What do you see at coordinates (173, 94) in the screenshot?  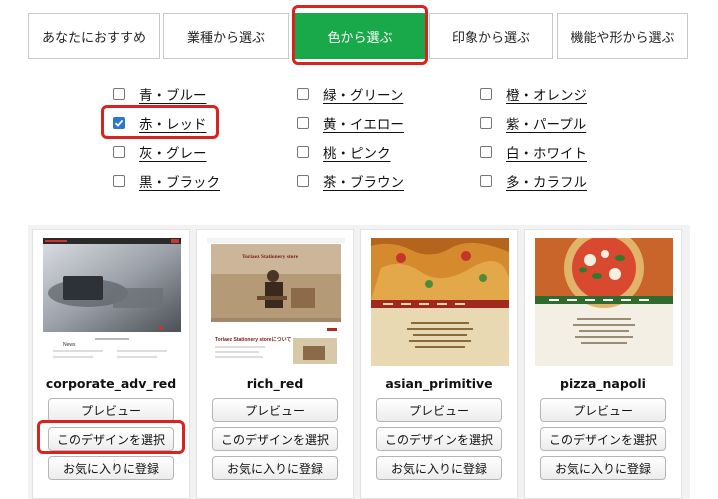 I see `color-option-label: 青・ブルー` at bounding box center [173, 94].